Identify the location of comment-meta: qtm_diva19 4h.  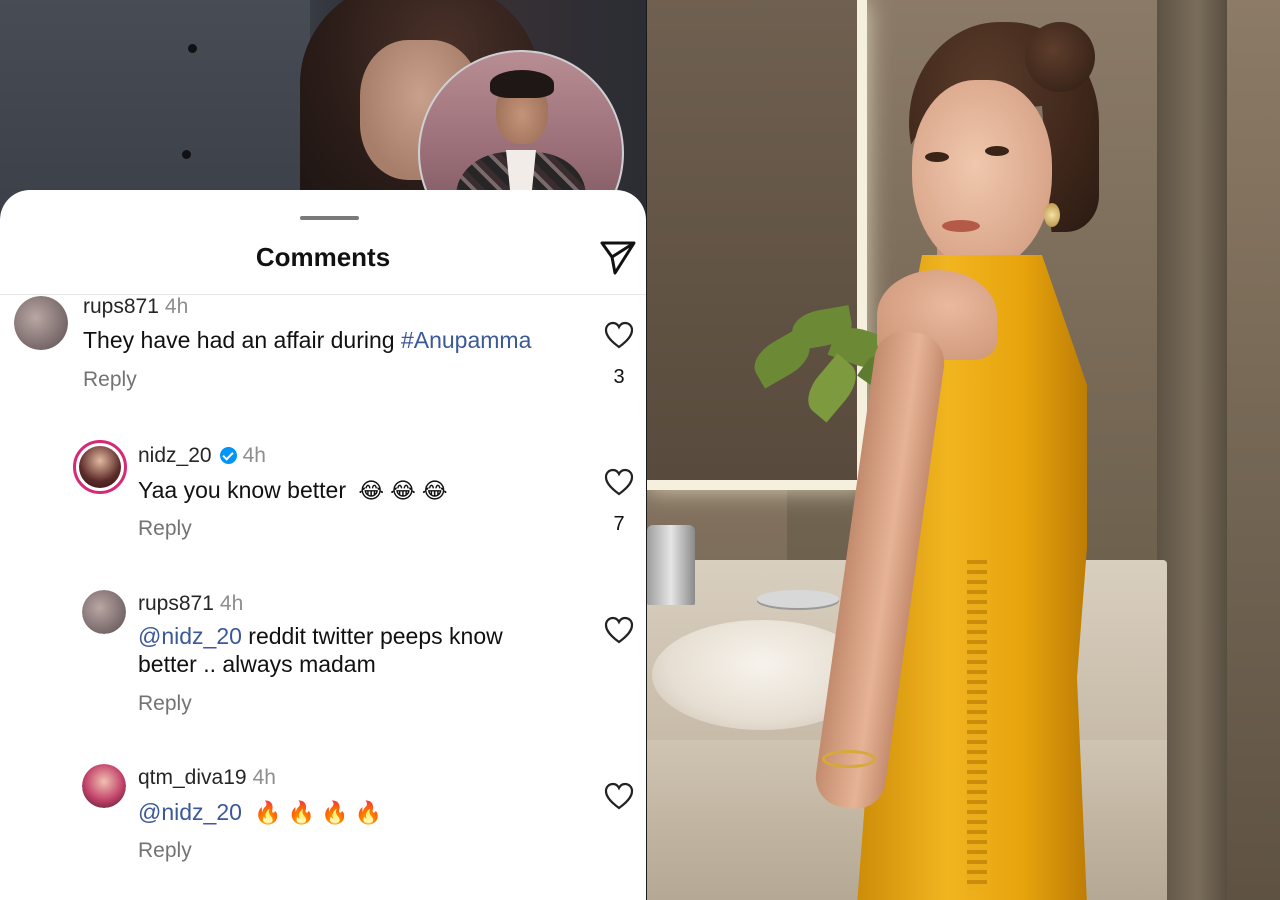
(207, 778).